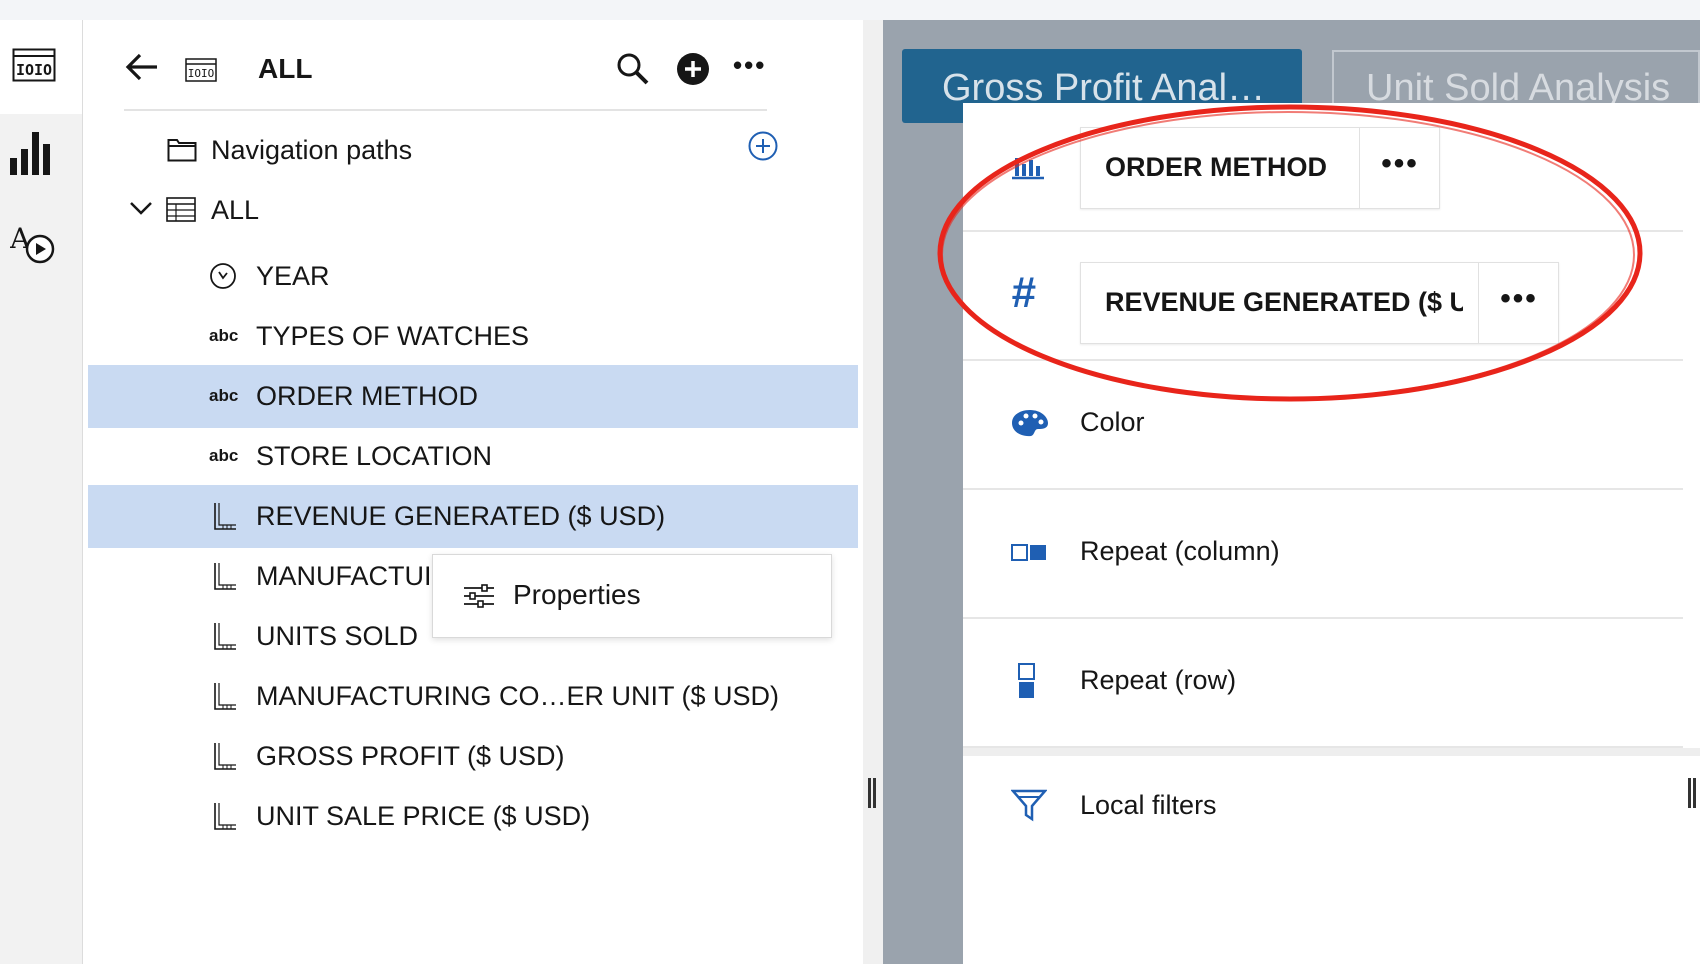  What do you see at coordinates (577, 595) in the screenshot?
I see `properties-menu-item: Properties` at bounding box center [577, 595].